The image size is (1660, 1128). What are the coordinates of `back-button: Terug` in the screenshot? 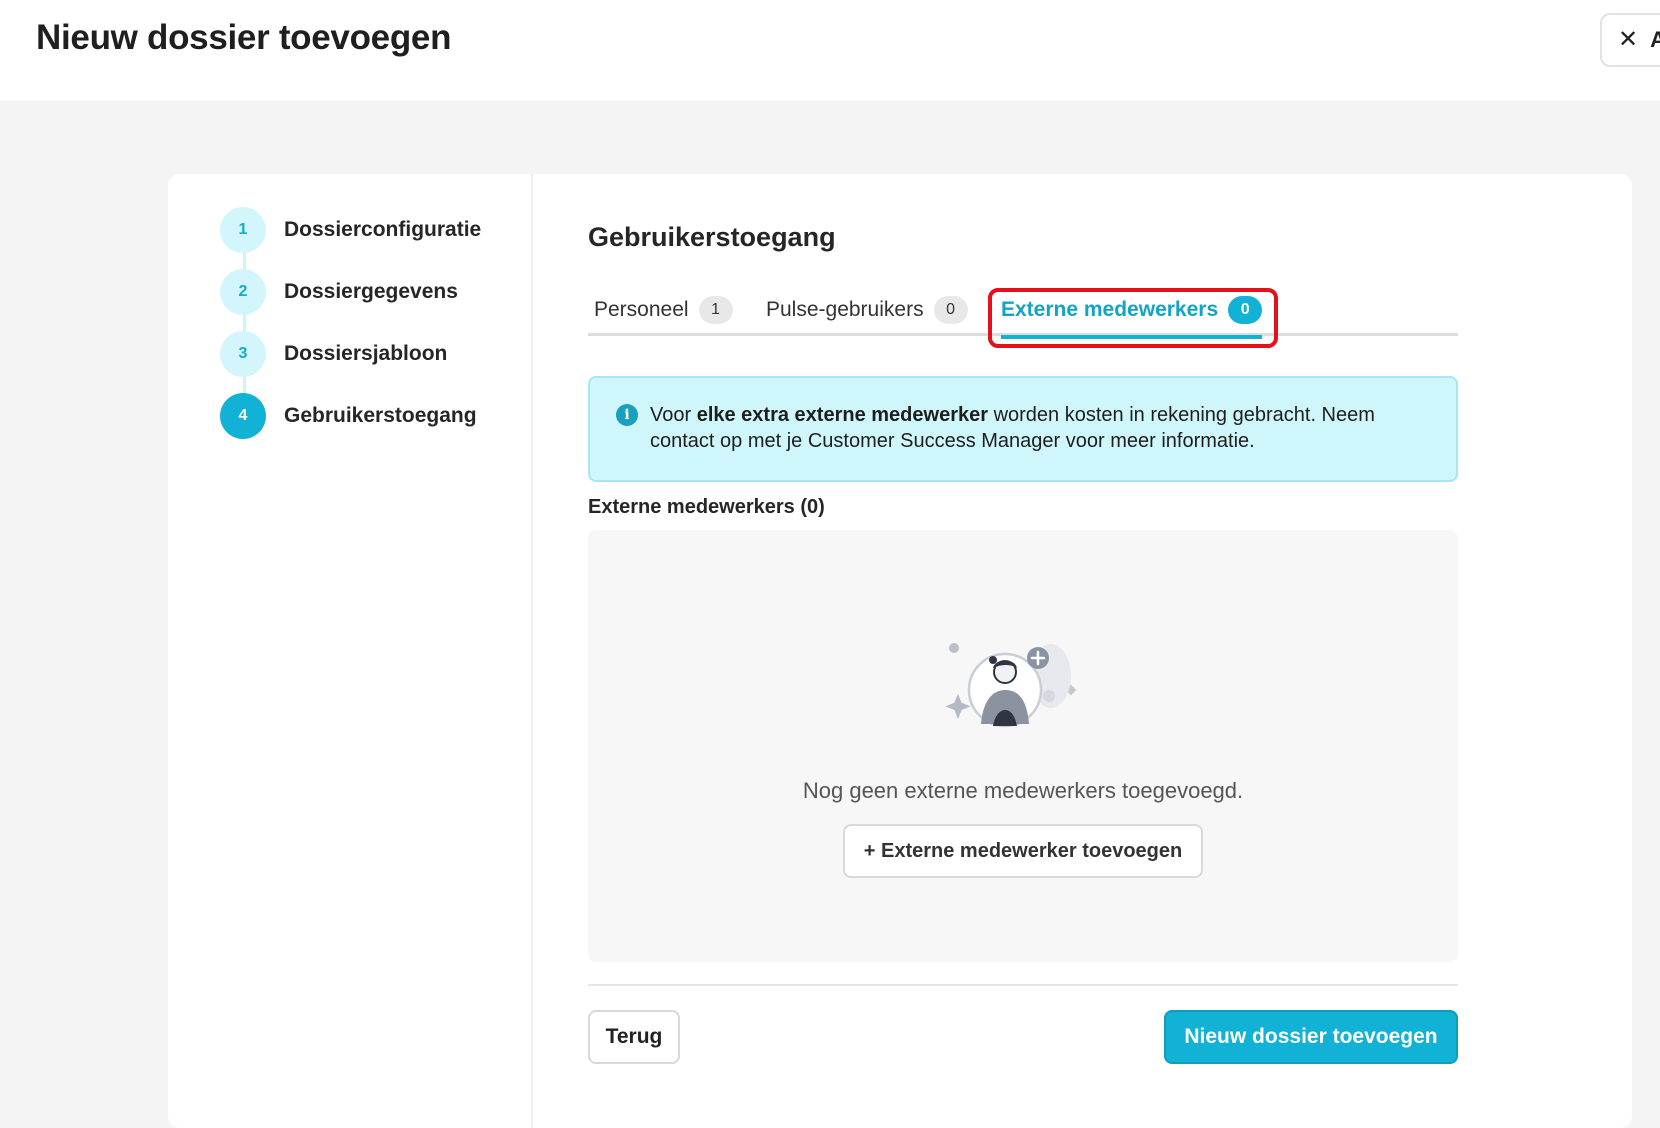 It's located at (634, 1037).